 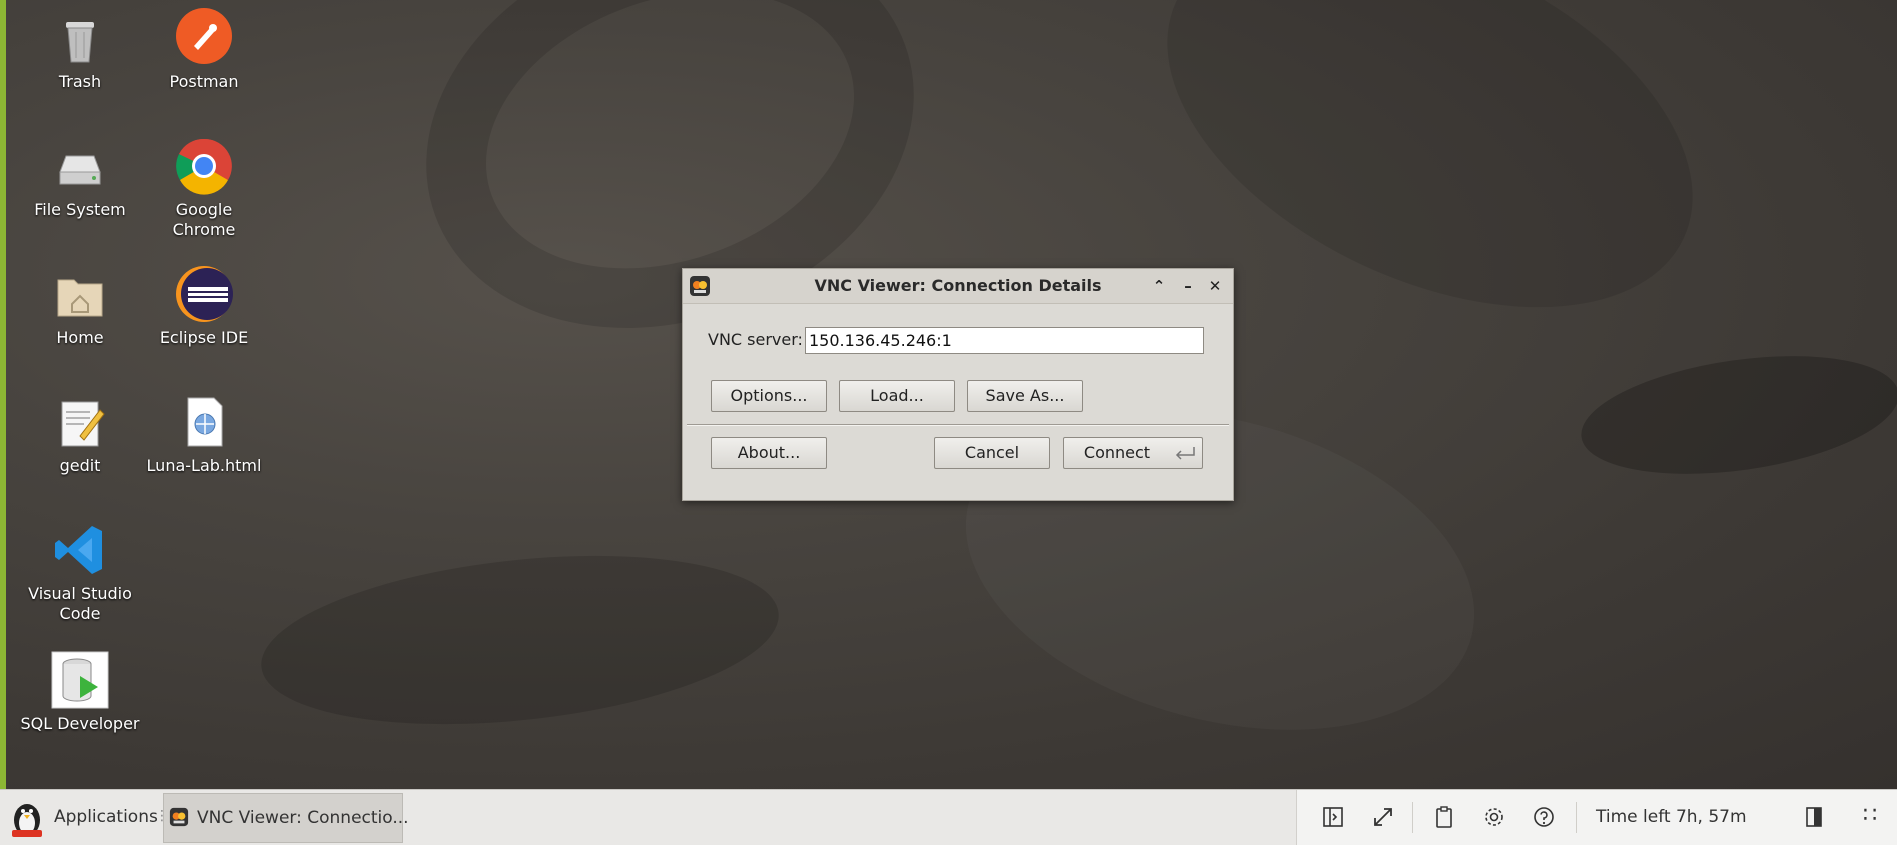 What do you see at coordinates (80, 38) in the screenshot?
I see `trash-icon` at bounding box center [80, 38].